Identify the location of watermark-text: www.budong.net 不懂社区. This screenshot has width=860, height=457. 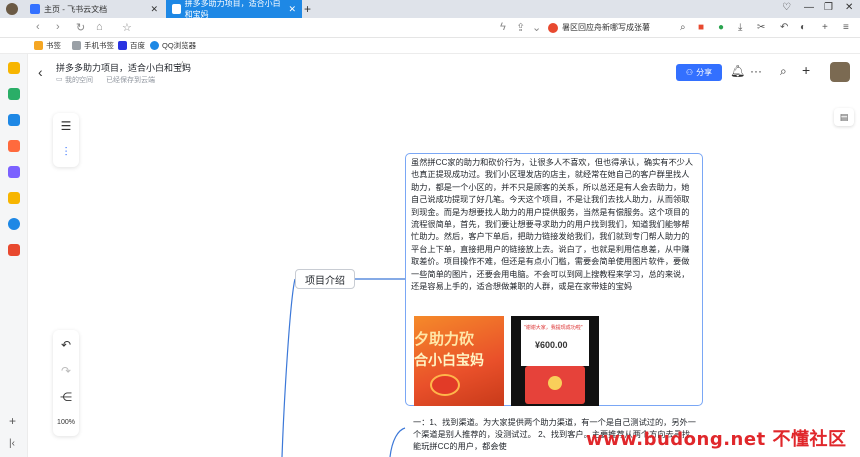
(716, 439).